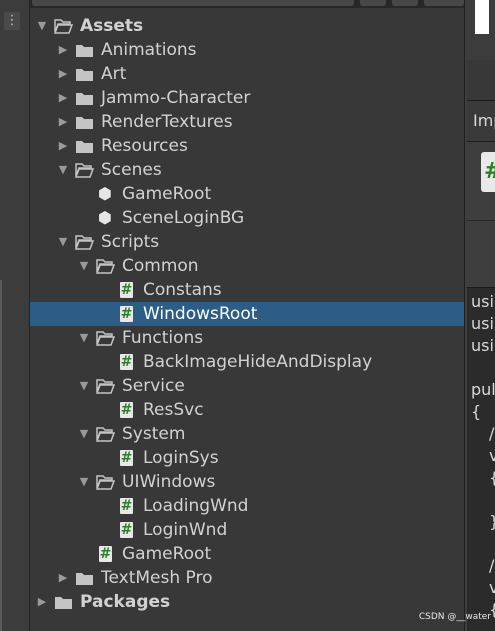 The image size is (495, 631). I want to click on folder-item: ▶ Animations, so click(247, 50).